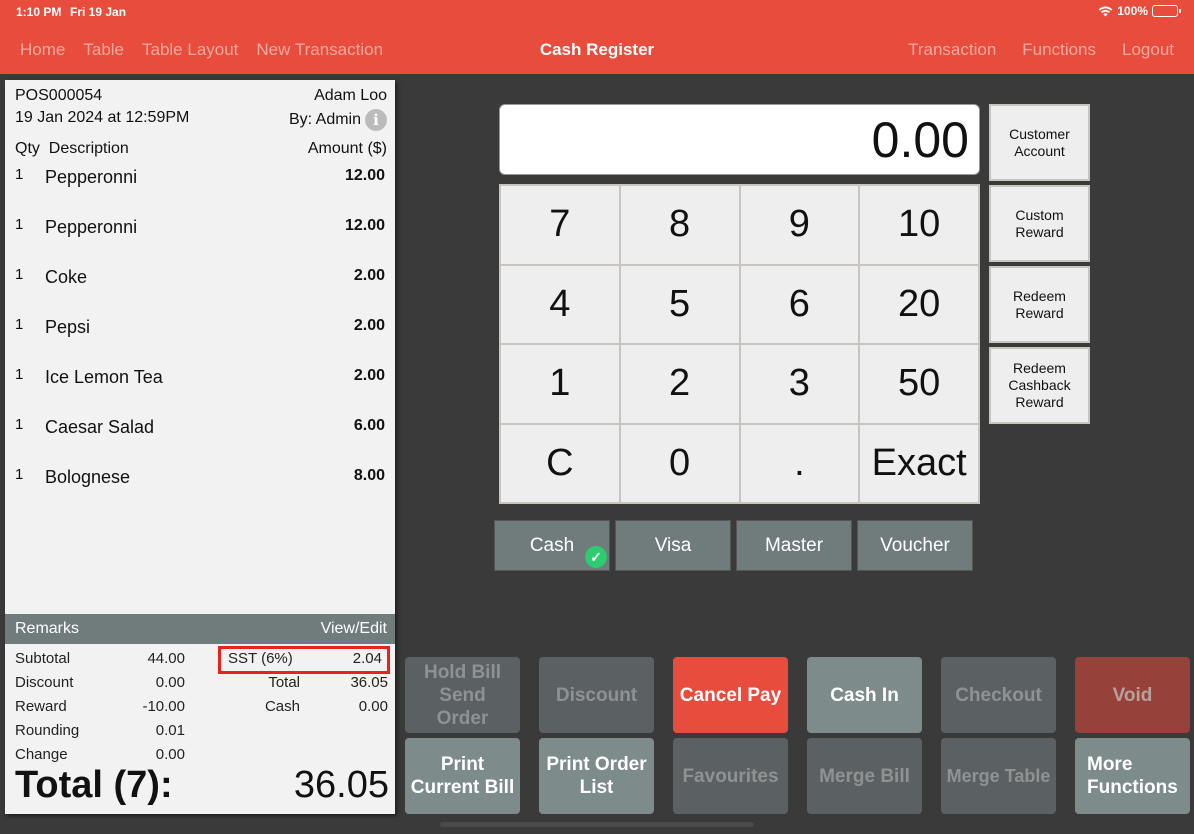 The width and height of the screenshot is (1194, 834). What do you see at coordinates (597, 49) in the screenshot?
I see `page-title: Cash Register` at bounding box center [597, 49].